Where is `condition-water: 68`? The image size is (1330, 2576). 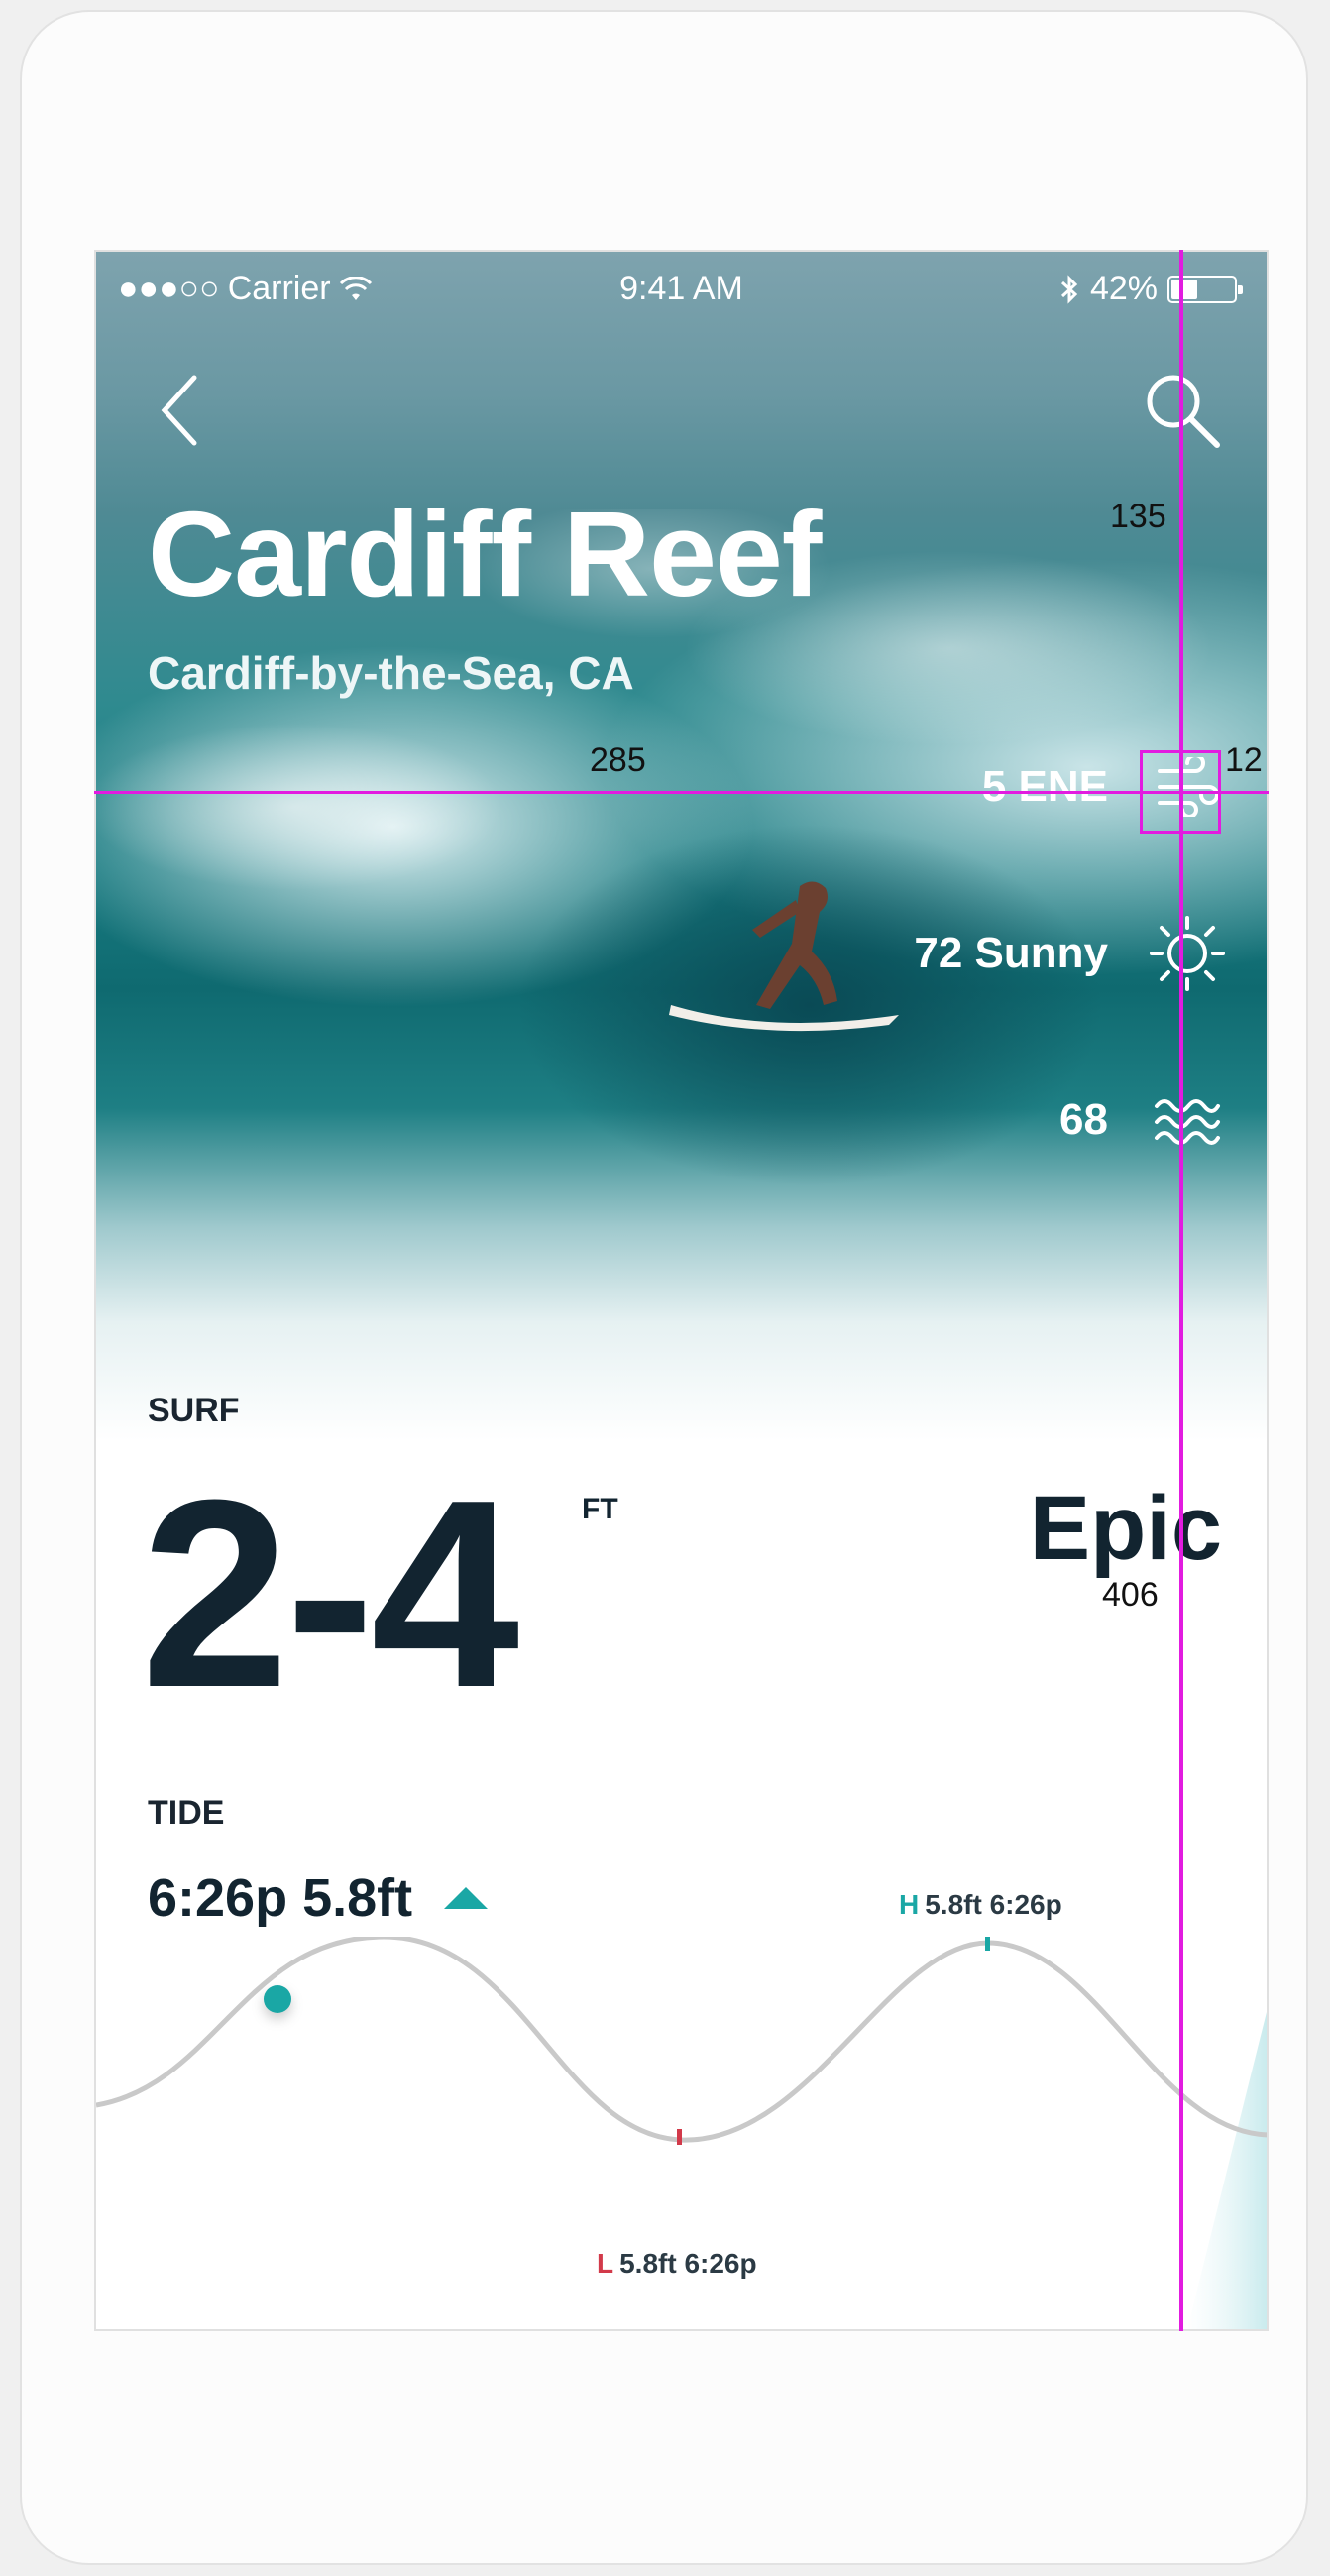
condition-water: 68 is located at coordinates (1143, 1120).